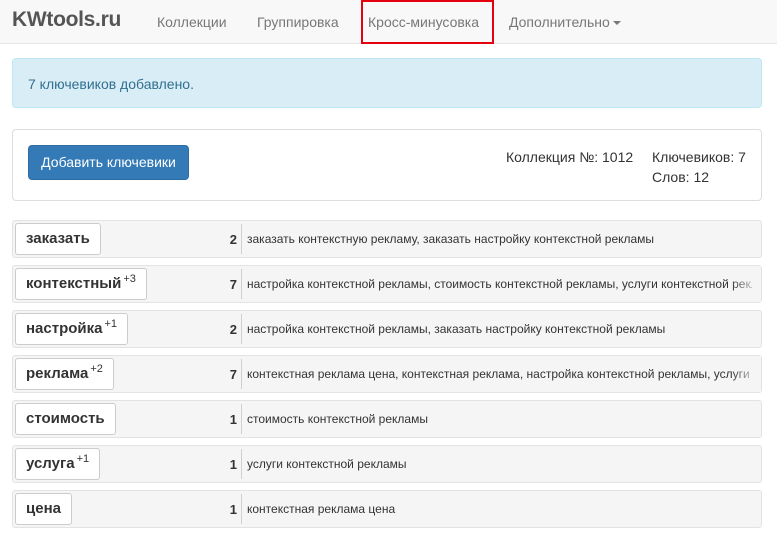  I want to click on word-row: цена 1 контекстная реклама цена, so click(387, 509).